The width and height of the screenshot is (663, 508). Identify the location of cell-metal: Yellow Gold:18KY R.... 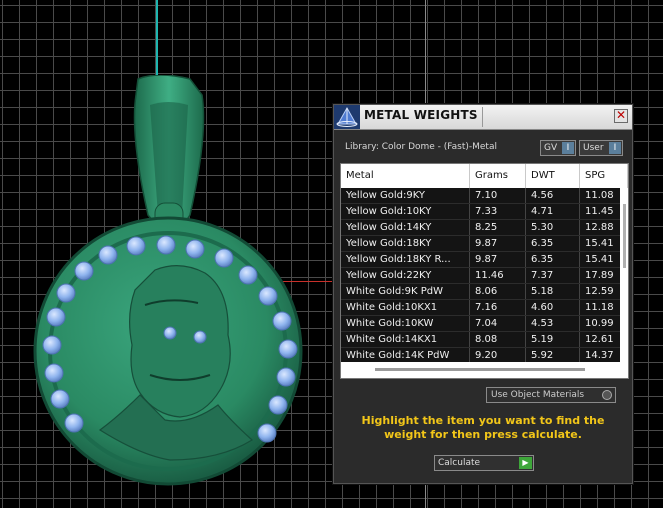
(405, 259).